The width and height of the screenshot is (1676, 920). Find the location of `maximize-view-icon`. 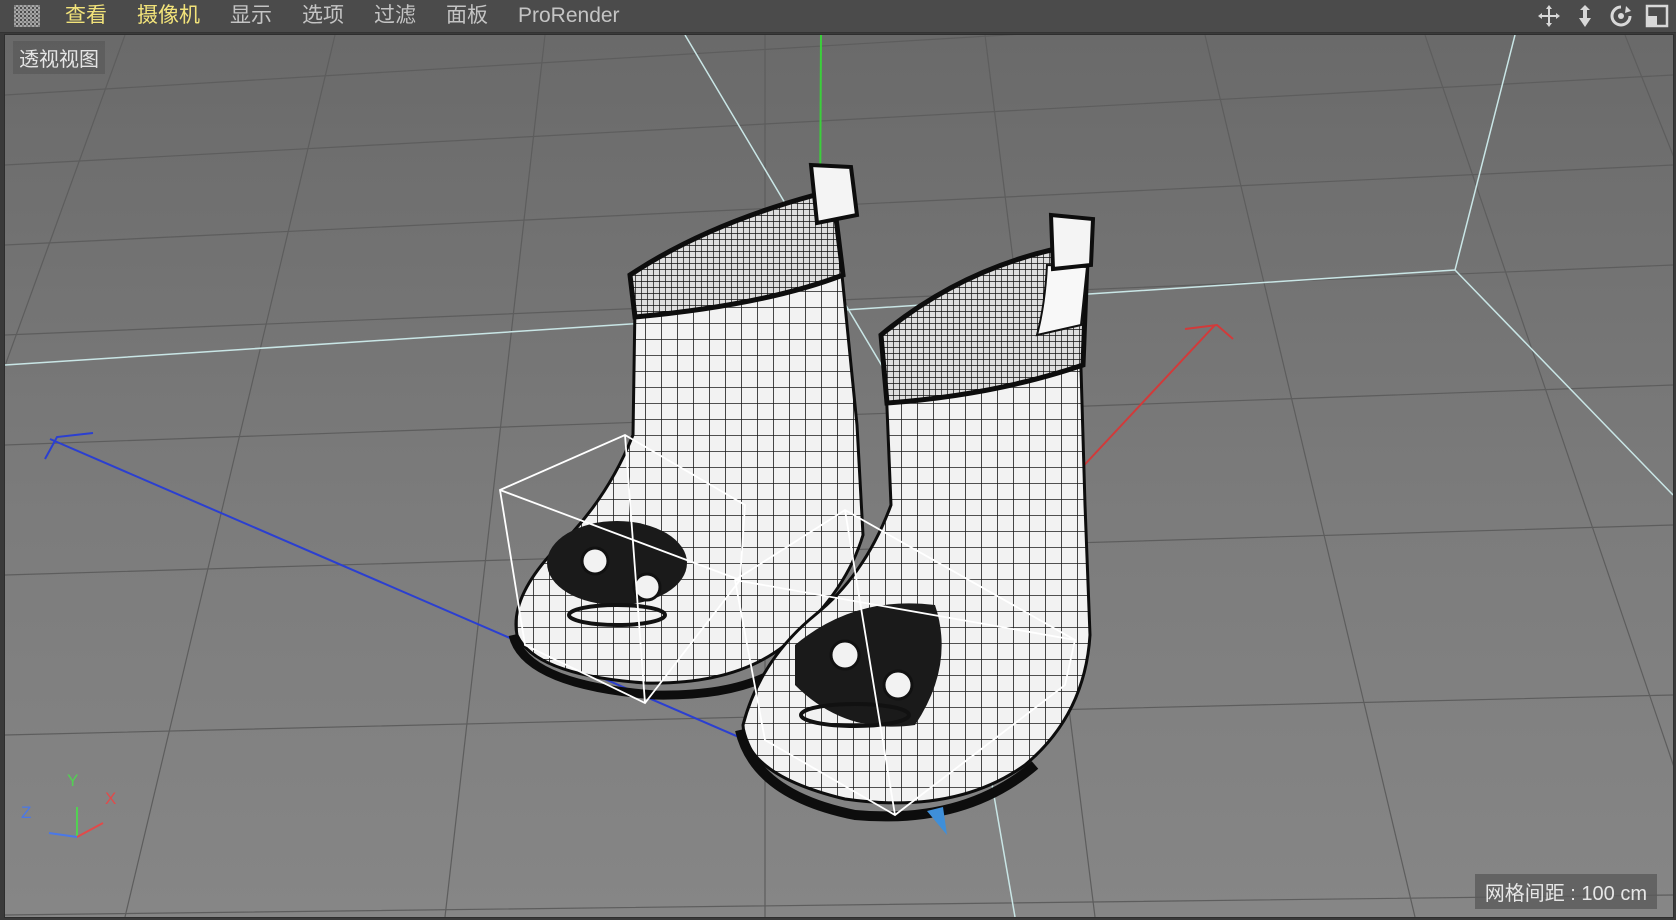

maximize-view-icon is located at coordinates (1657, 16).